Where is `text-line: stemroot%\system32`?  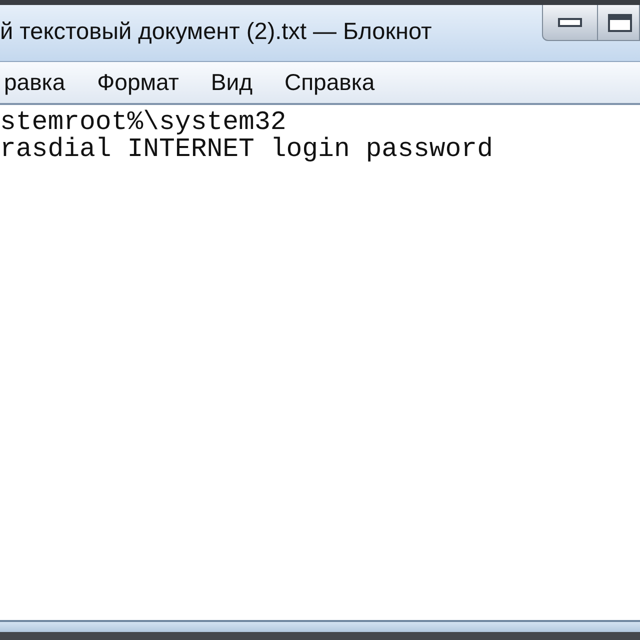
text-line: stemroot%\system32 is located at coordinates (143, 122).